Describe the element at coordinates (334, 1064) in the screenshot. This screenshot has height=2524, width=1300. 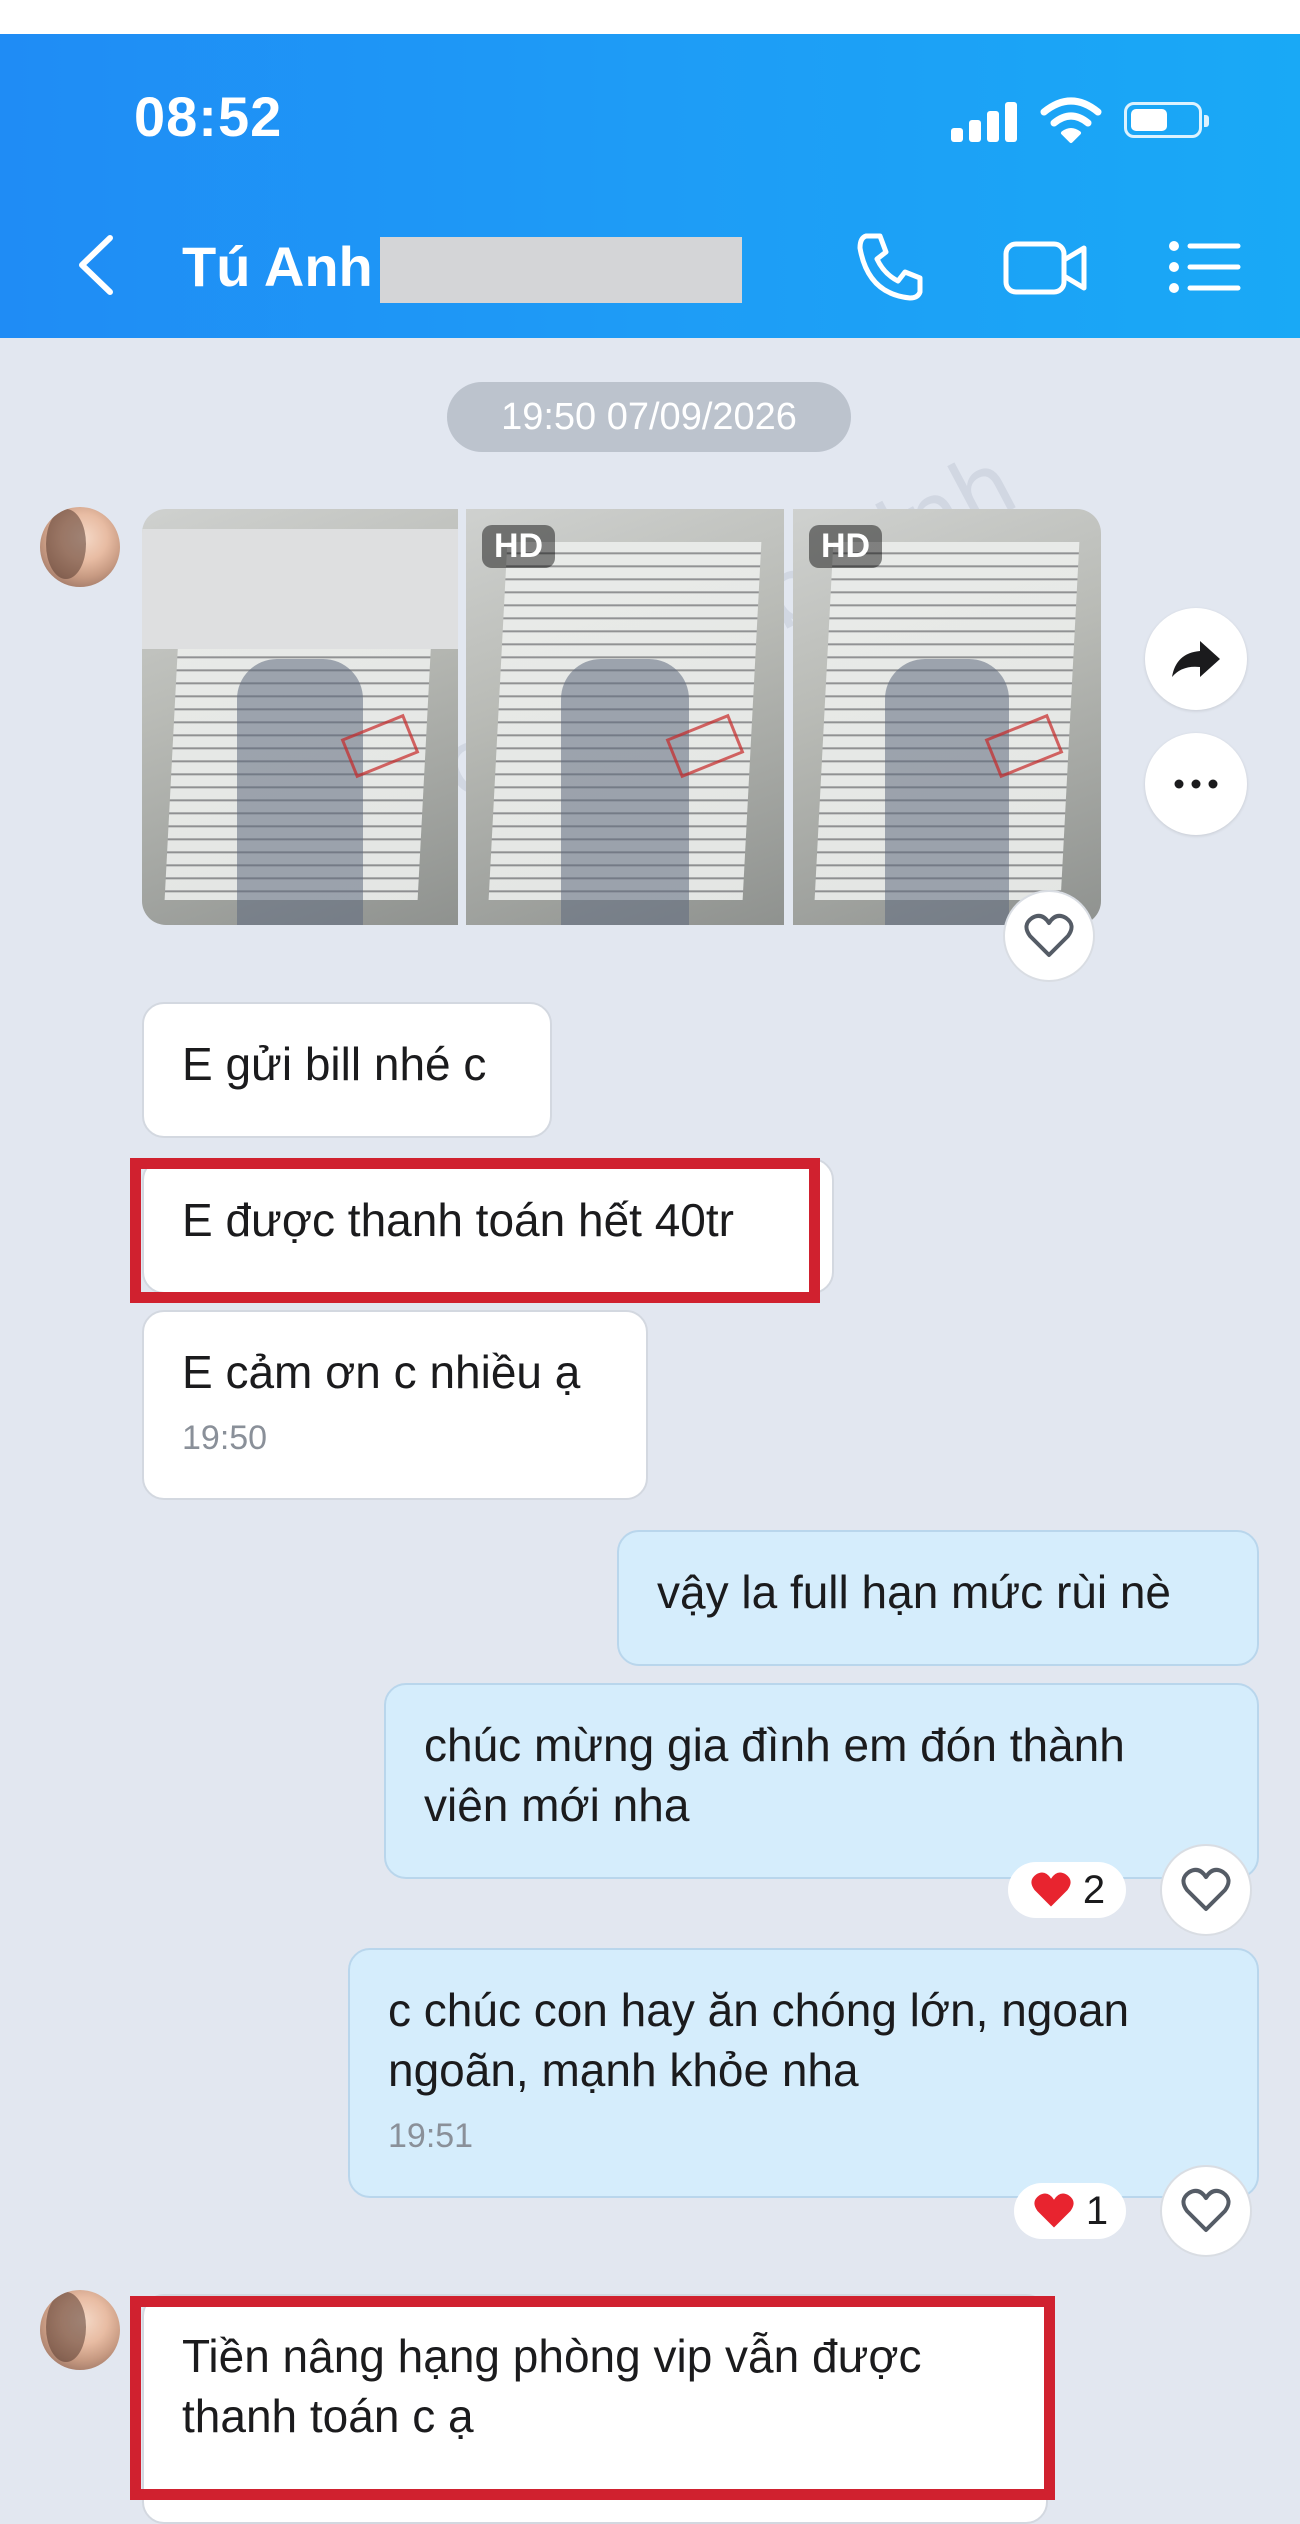
I see `message-text: E gửi bill nhé c` at that location.